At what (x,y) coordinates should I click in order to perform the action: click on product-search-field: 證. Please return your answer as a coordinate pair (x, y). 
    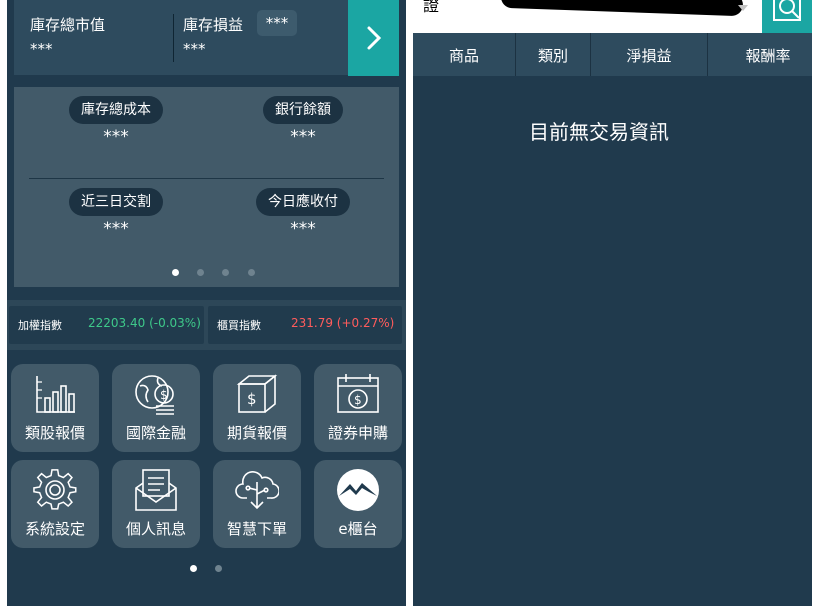
    Looking at the image, I should click on (587, 16).